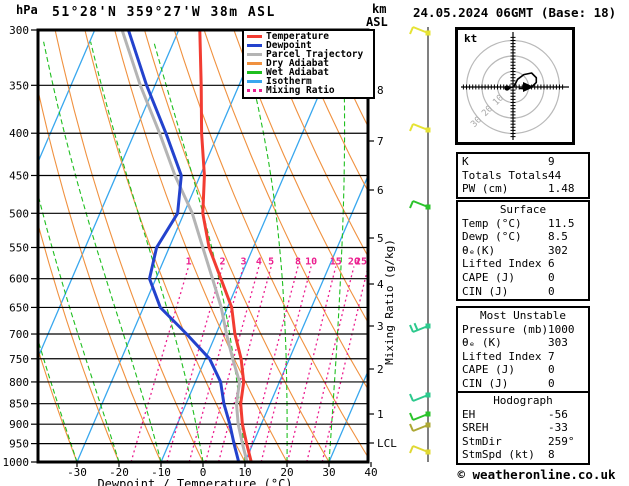  What do you see at coordinates (492, 237) in the screenshot?
I see `panel-row-label: Dewp (°C)` at bounding box center [492, 237].